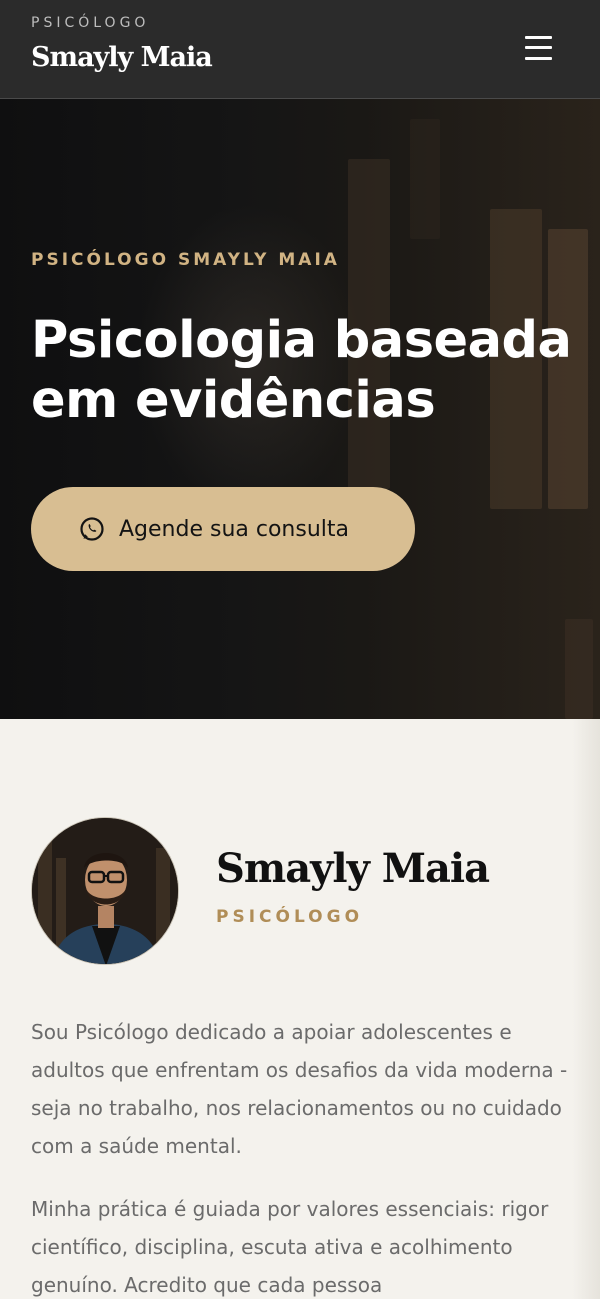  I want to click on book-appointment-label: Agende sua consulta, so click(234, 529).